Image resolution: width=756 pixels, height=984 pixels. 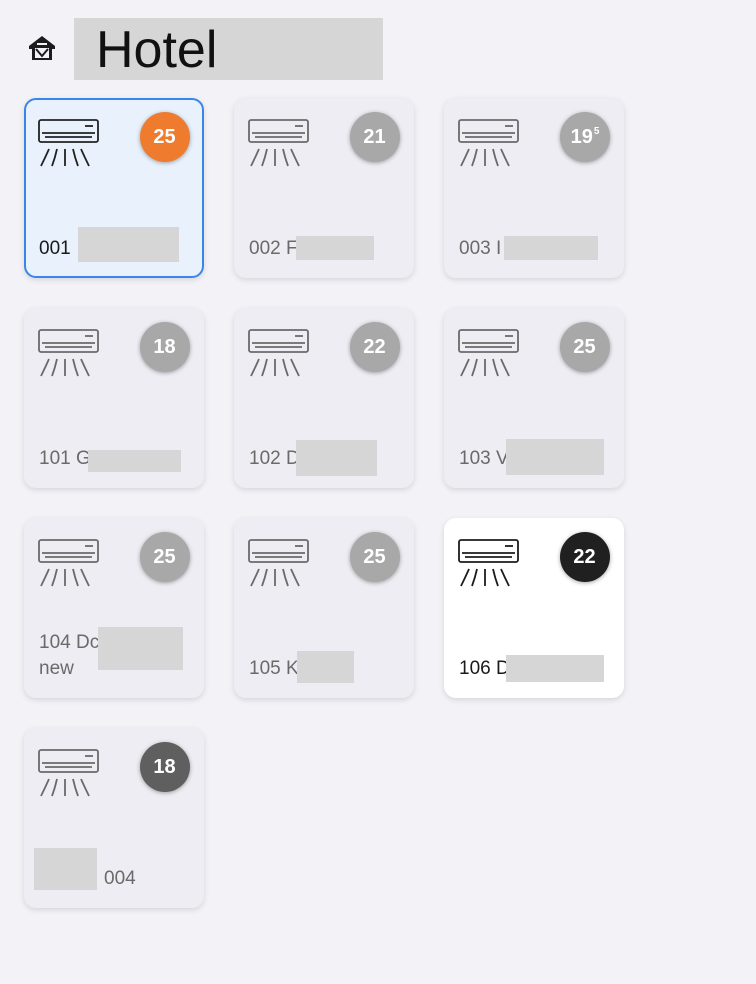 What do you see at coordinates (228, 49) in the screenshot?
I see `title-redaction: Hotel` at bounding box center [228, 49].